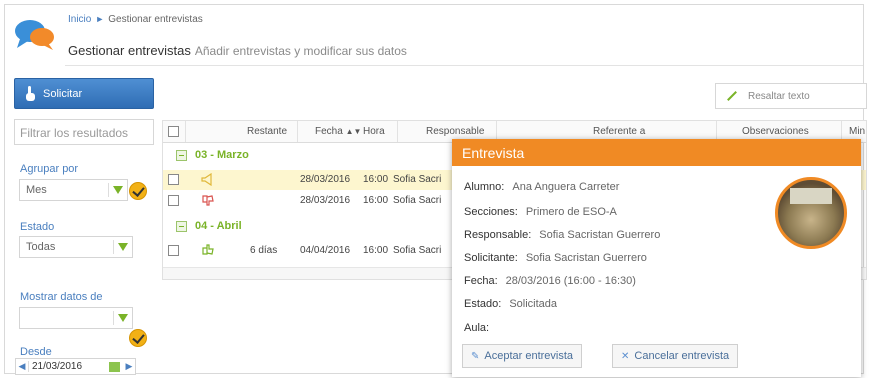 Image resolution: width=869 pixels, height=378 pixels. Describe the element at coordinates (63, 93) in the screenshot. I see `solicitar-label: Solicitar` at that location.